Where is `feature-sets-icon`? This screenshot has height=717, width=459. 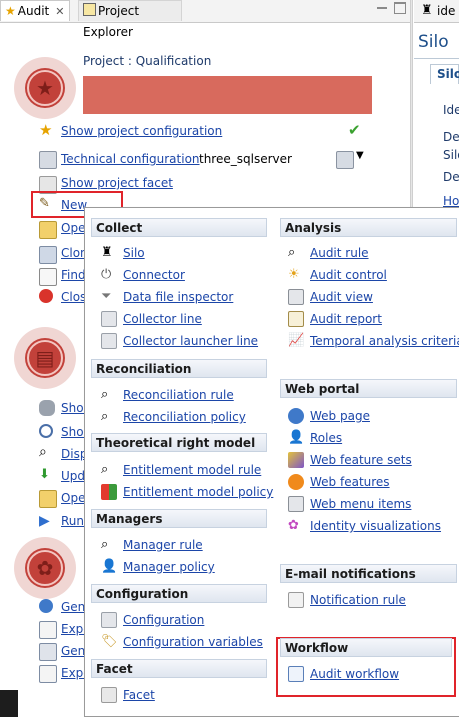
feature-sets-icon is located at coordinates (296, 460).